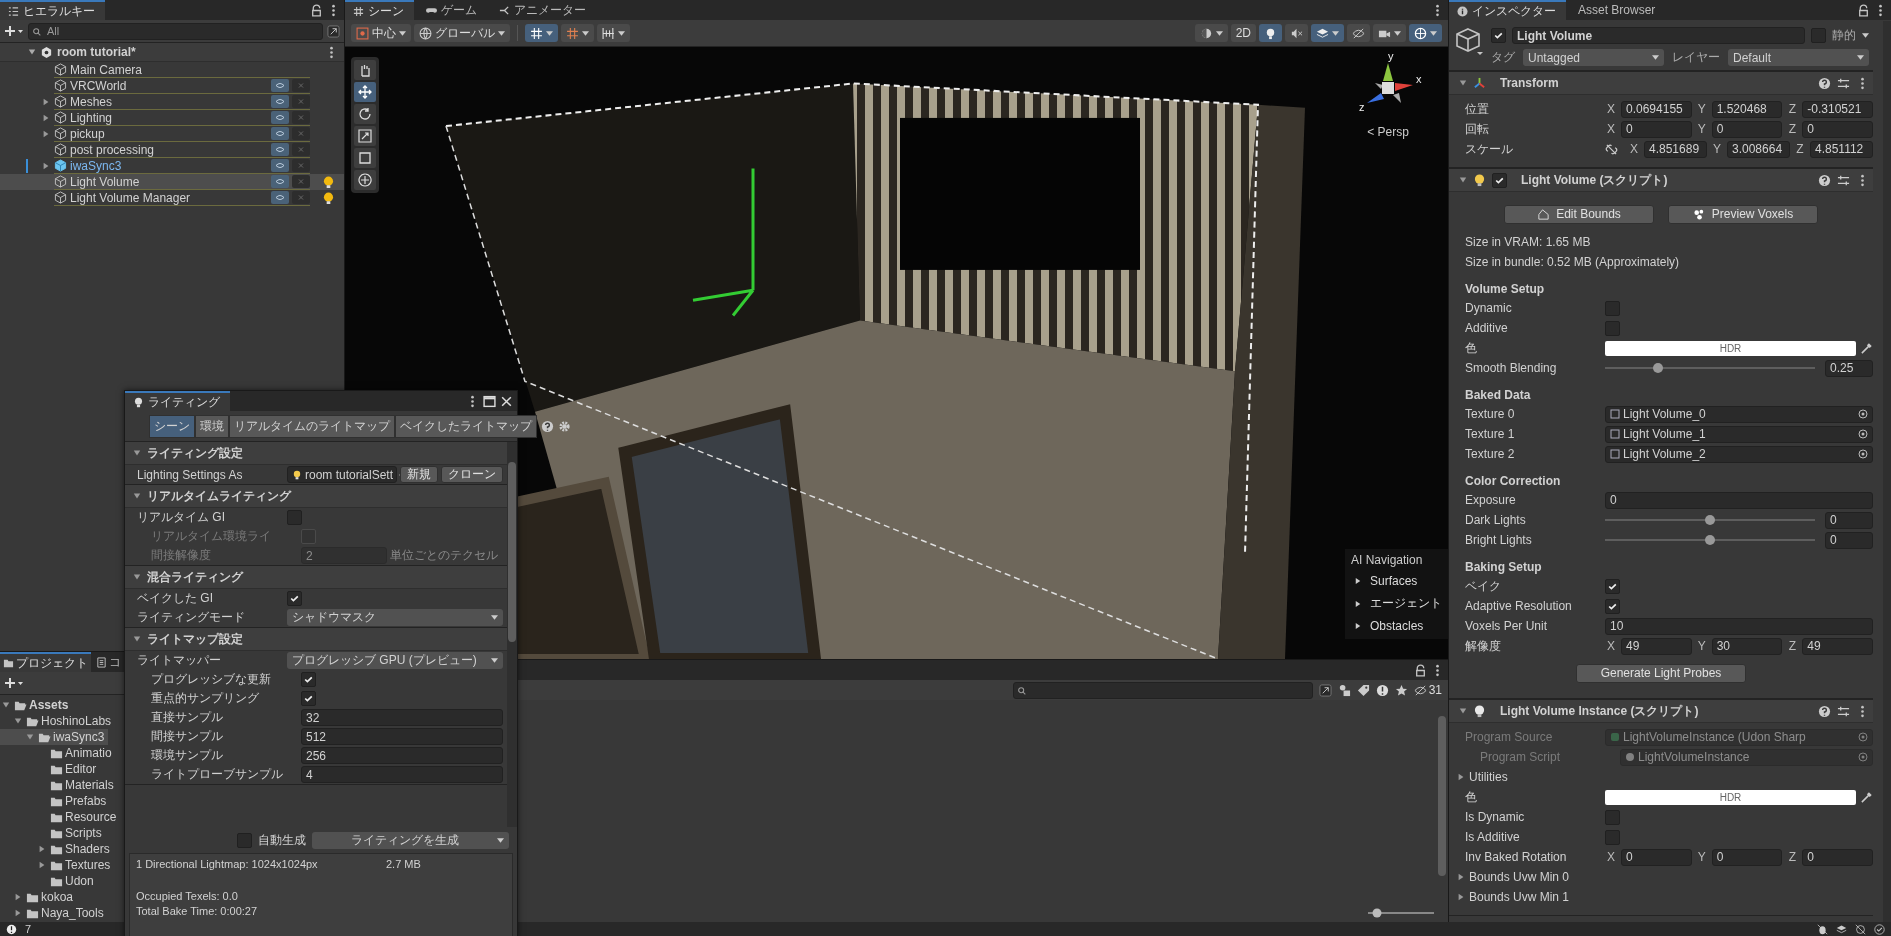 The height and width of the screenshot is (936, 1891). Describe the element at coordinates (172, 52) in the screenshot. I see `scene-header-row: room tutorial*` at that location.